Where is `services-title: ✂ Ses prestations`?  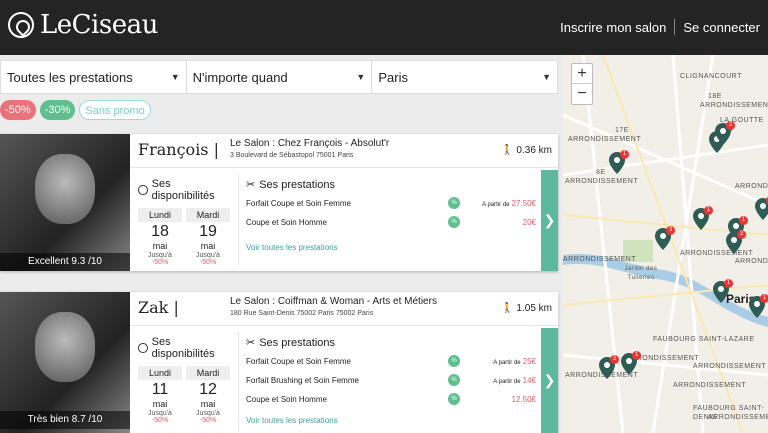
services-title: ✂ Ses prestations is located at coordinates (391, 185).